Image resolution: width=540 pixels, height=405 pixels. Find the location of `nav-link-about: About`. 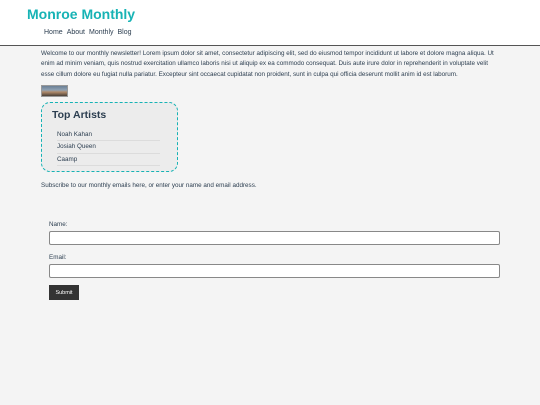

nav-link-about: About is located at coordinates (76, 32).